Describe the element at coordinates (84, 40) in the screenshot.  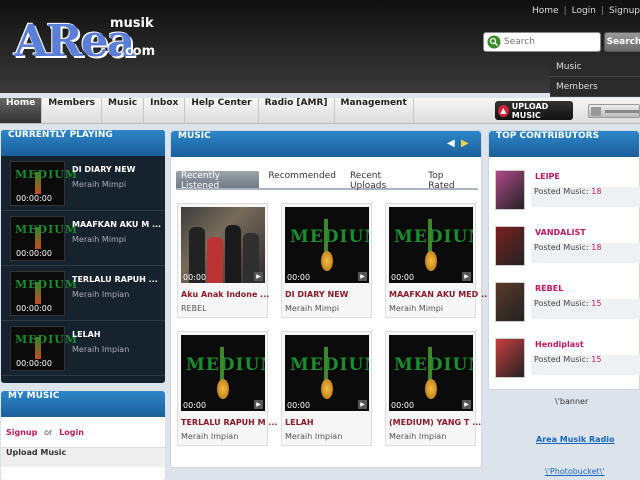
I see `site-logo: ARea musik .com` at that location.